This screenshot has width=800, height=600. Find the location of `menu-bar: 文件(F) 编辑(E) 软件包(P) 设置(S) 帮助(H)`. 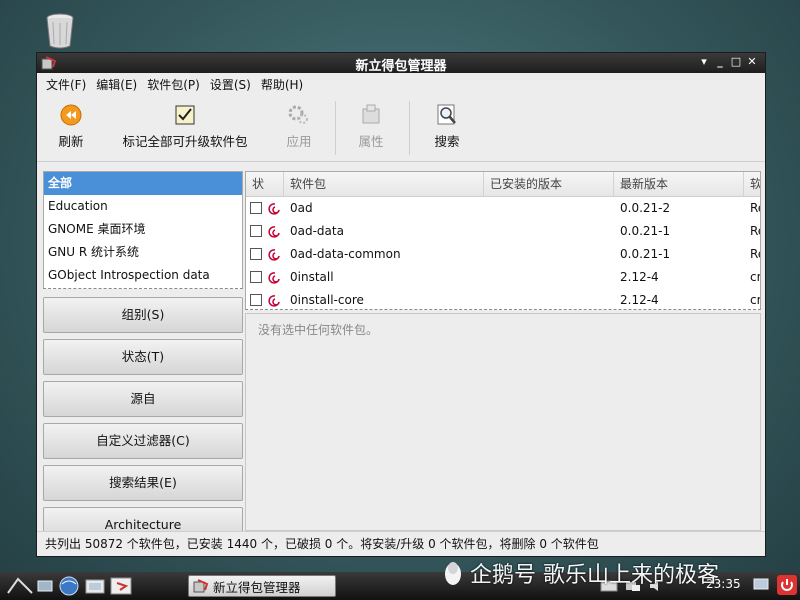

menu-bar: 文件(F) 编辑(E) 软件包(P) 设置(S) 帮助(H) is located at coordinates (401, 84).